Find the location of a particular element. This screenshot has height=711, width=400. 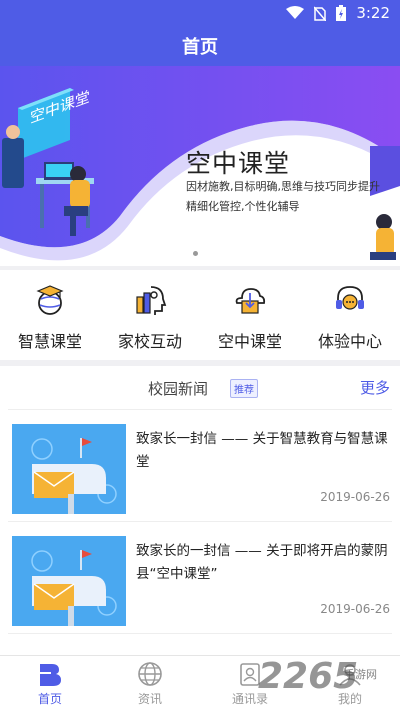

student-illustration is located at coordinates (385, 203).